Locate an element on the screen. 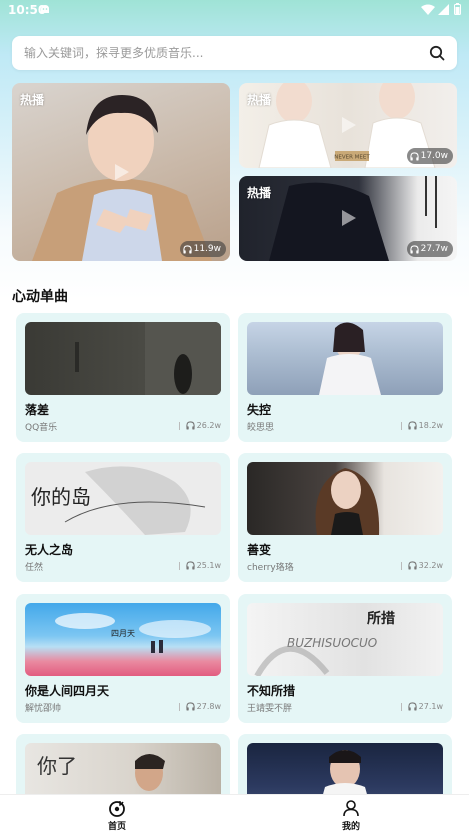 The image size is (469, 834). nav-home-label: 首页 is located at coordinates (116, 827).